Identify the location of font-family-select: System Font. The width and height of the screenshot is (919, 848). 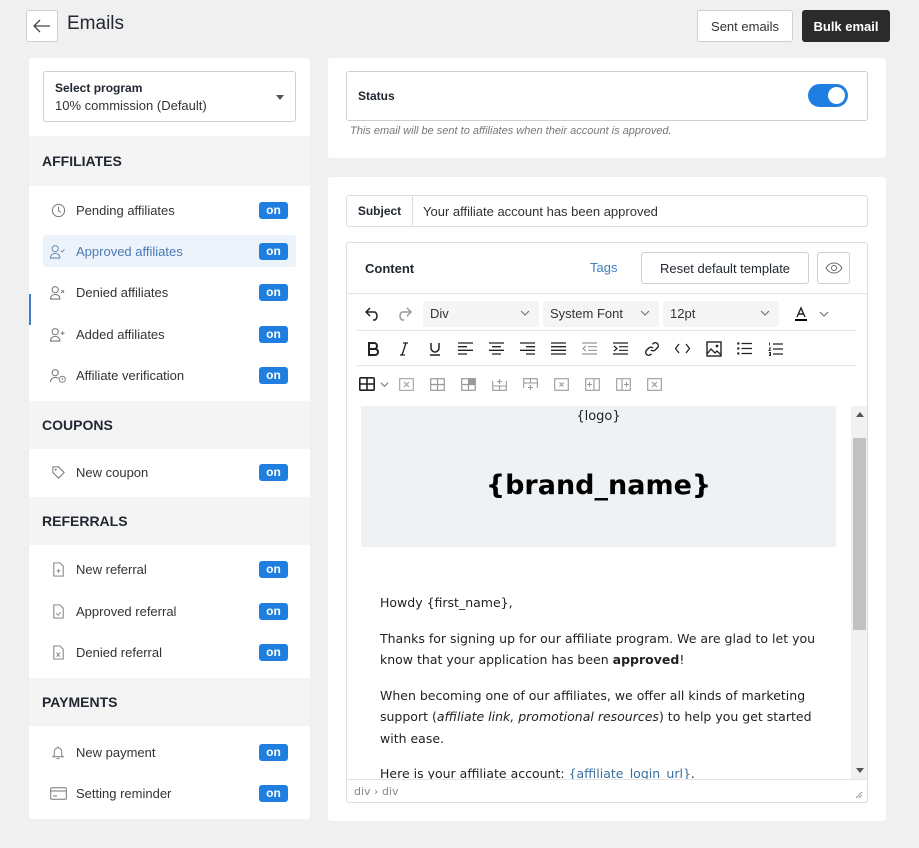
(601, 313).